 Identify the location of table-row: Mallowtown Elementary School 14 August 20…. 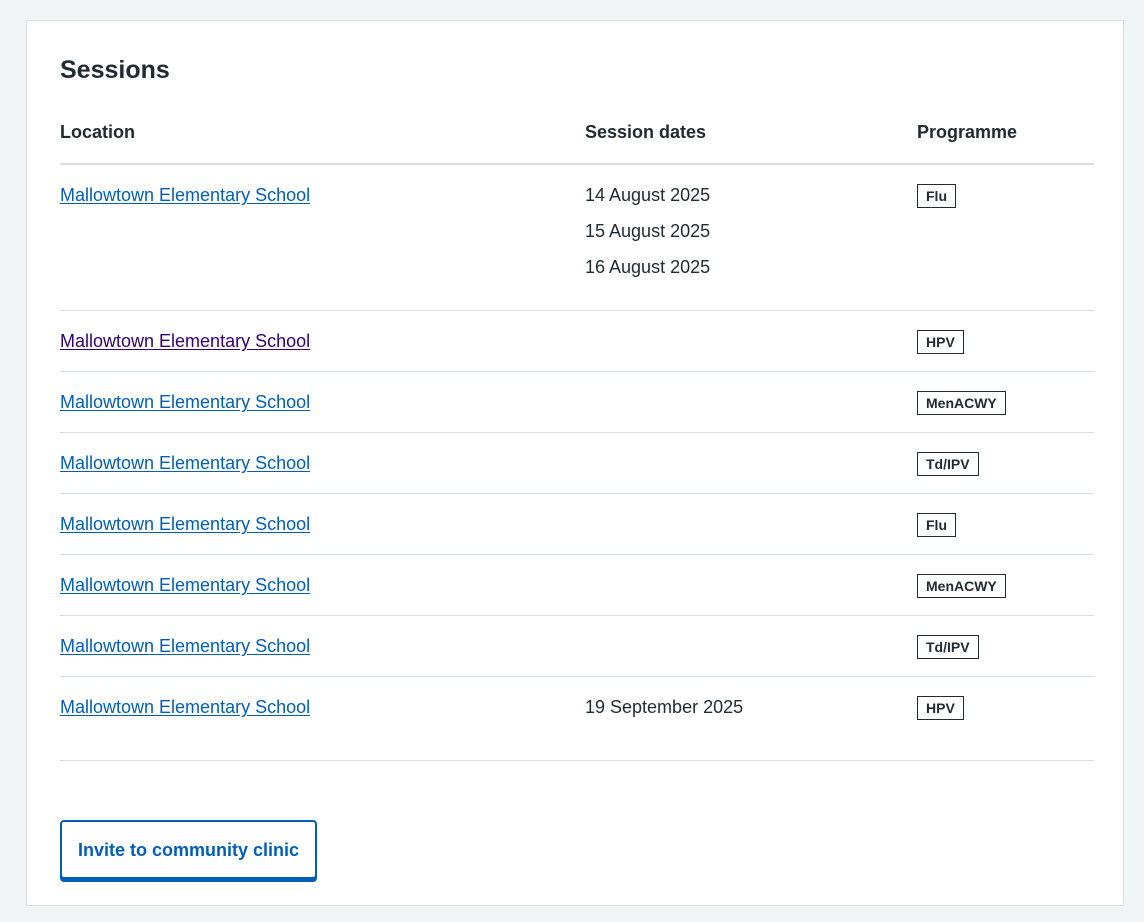
(577, 237).